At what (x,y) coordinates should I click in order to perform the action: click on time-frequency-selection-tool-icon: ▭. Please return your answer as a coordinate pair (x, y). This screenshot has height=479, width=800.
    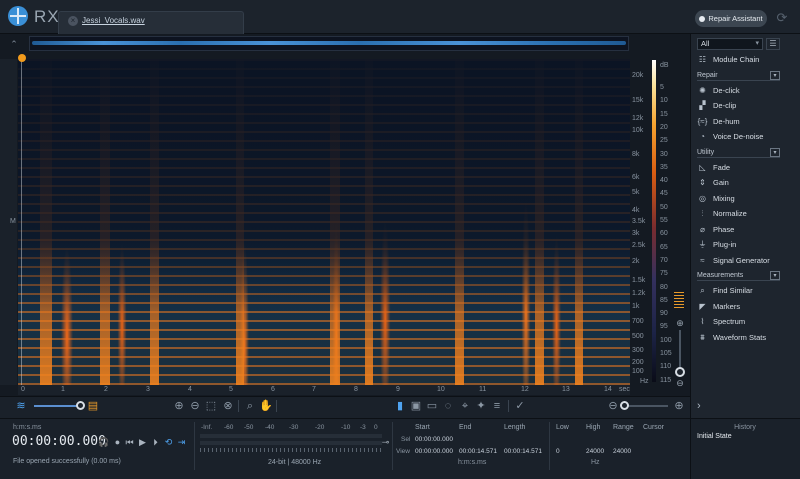
    Looking at the image, I should click on (432, 406).